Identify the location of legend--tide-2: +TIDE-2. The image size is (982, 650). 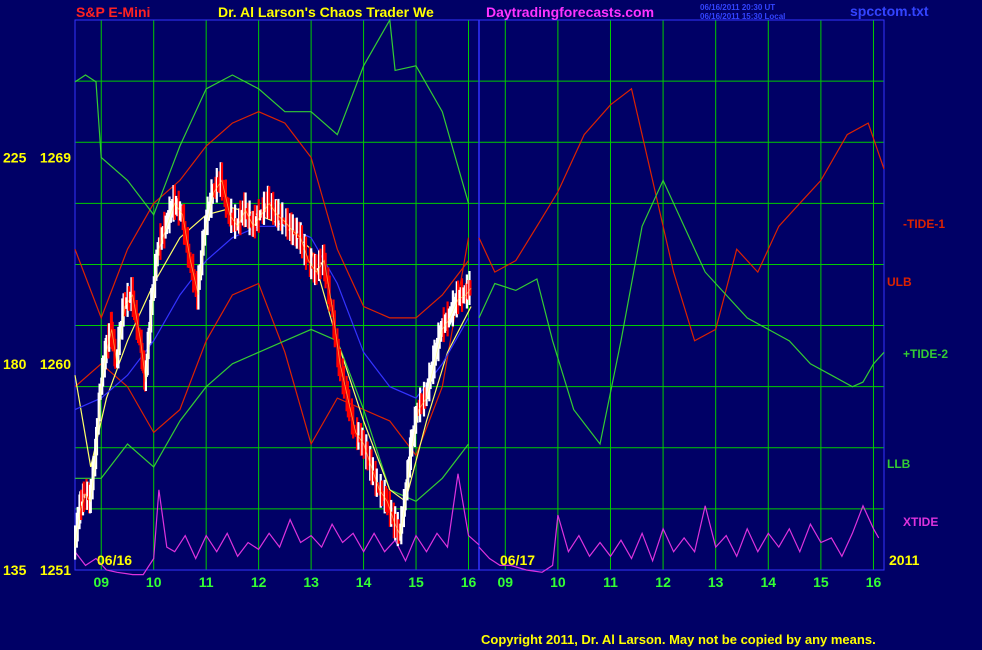
(925, 354).